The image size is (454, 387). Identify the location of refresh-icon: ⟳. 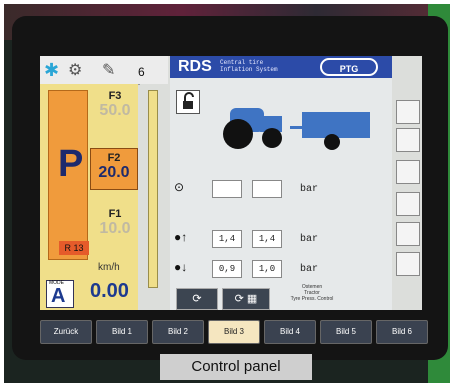
(197, 299).